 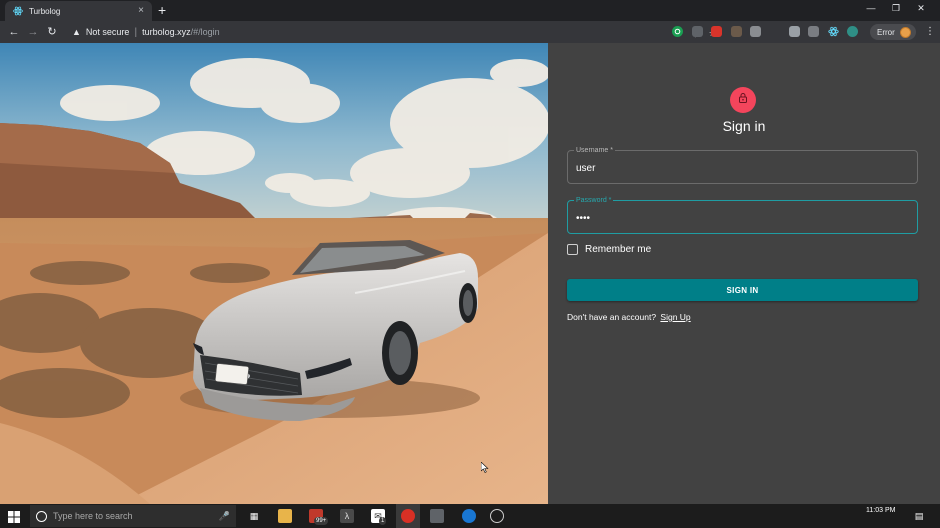 I want to click on sign-up-link: Sign Up, so click(x=675, y=317).